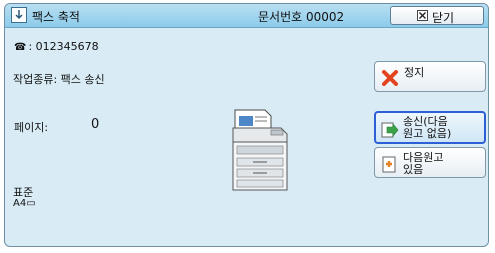 The width and height of the screenshot is (495, 253). What do you see at coordinates (423, 157) in the screenshot?
I see `next-button-label-line1: 다음원고` at bounding box center [423, 157].